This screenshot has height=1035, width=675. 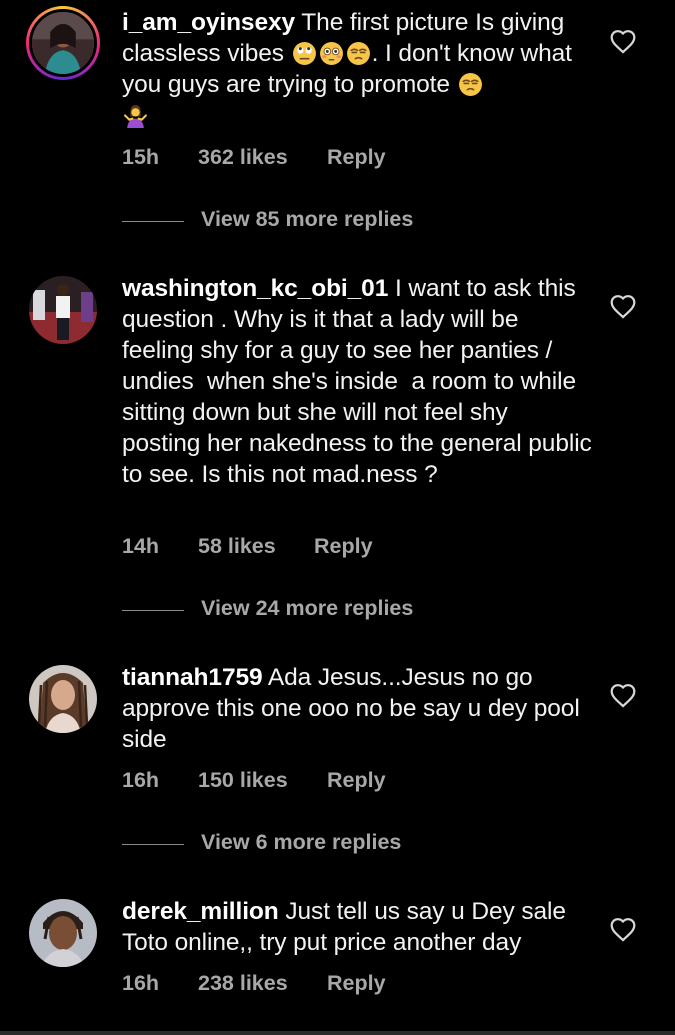 What do you see at coordinates (337, 1033) in the screenshot?
I see `bottom-divider` at bounding box center [337, 1033].